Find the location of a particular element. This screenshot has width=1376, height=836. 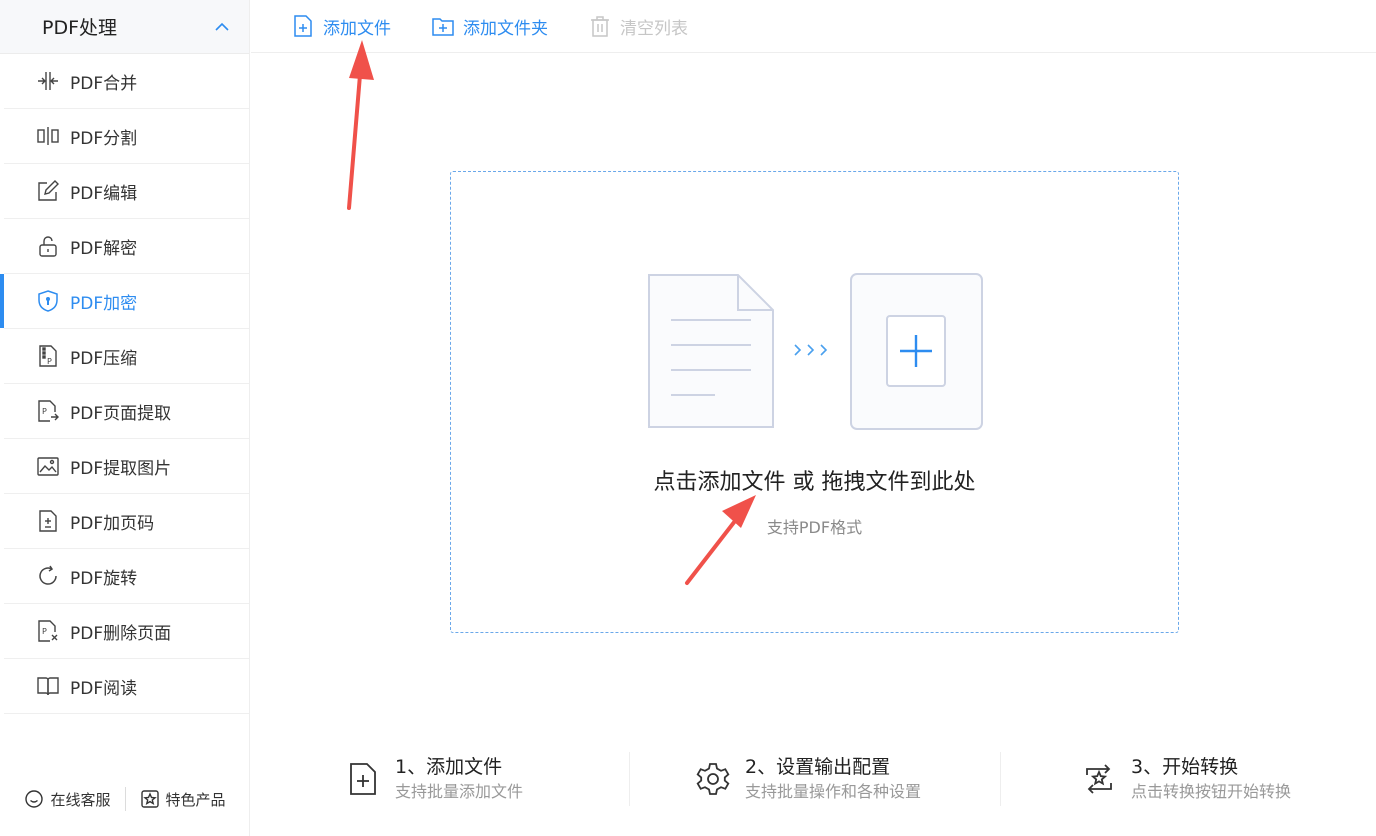

sidebar-item-page-number: PDF加页码 is located at coordinates (126, 521).